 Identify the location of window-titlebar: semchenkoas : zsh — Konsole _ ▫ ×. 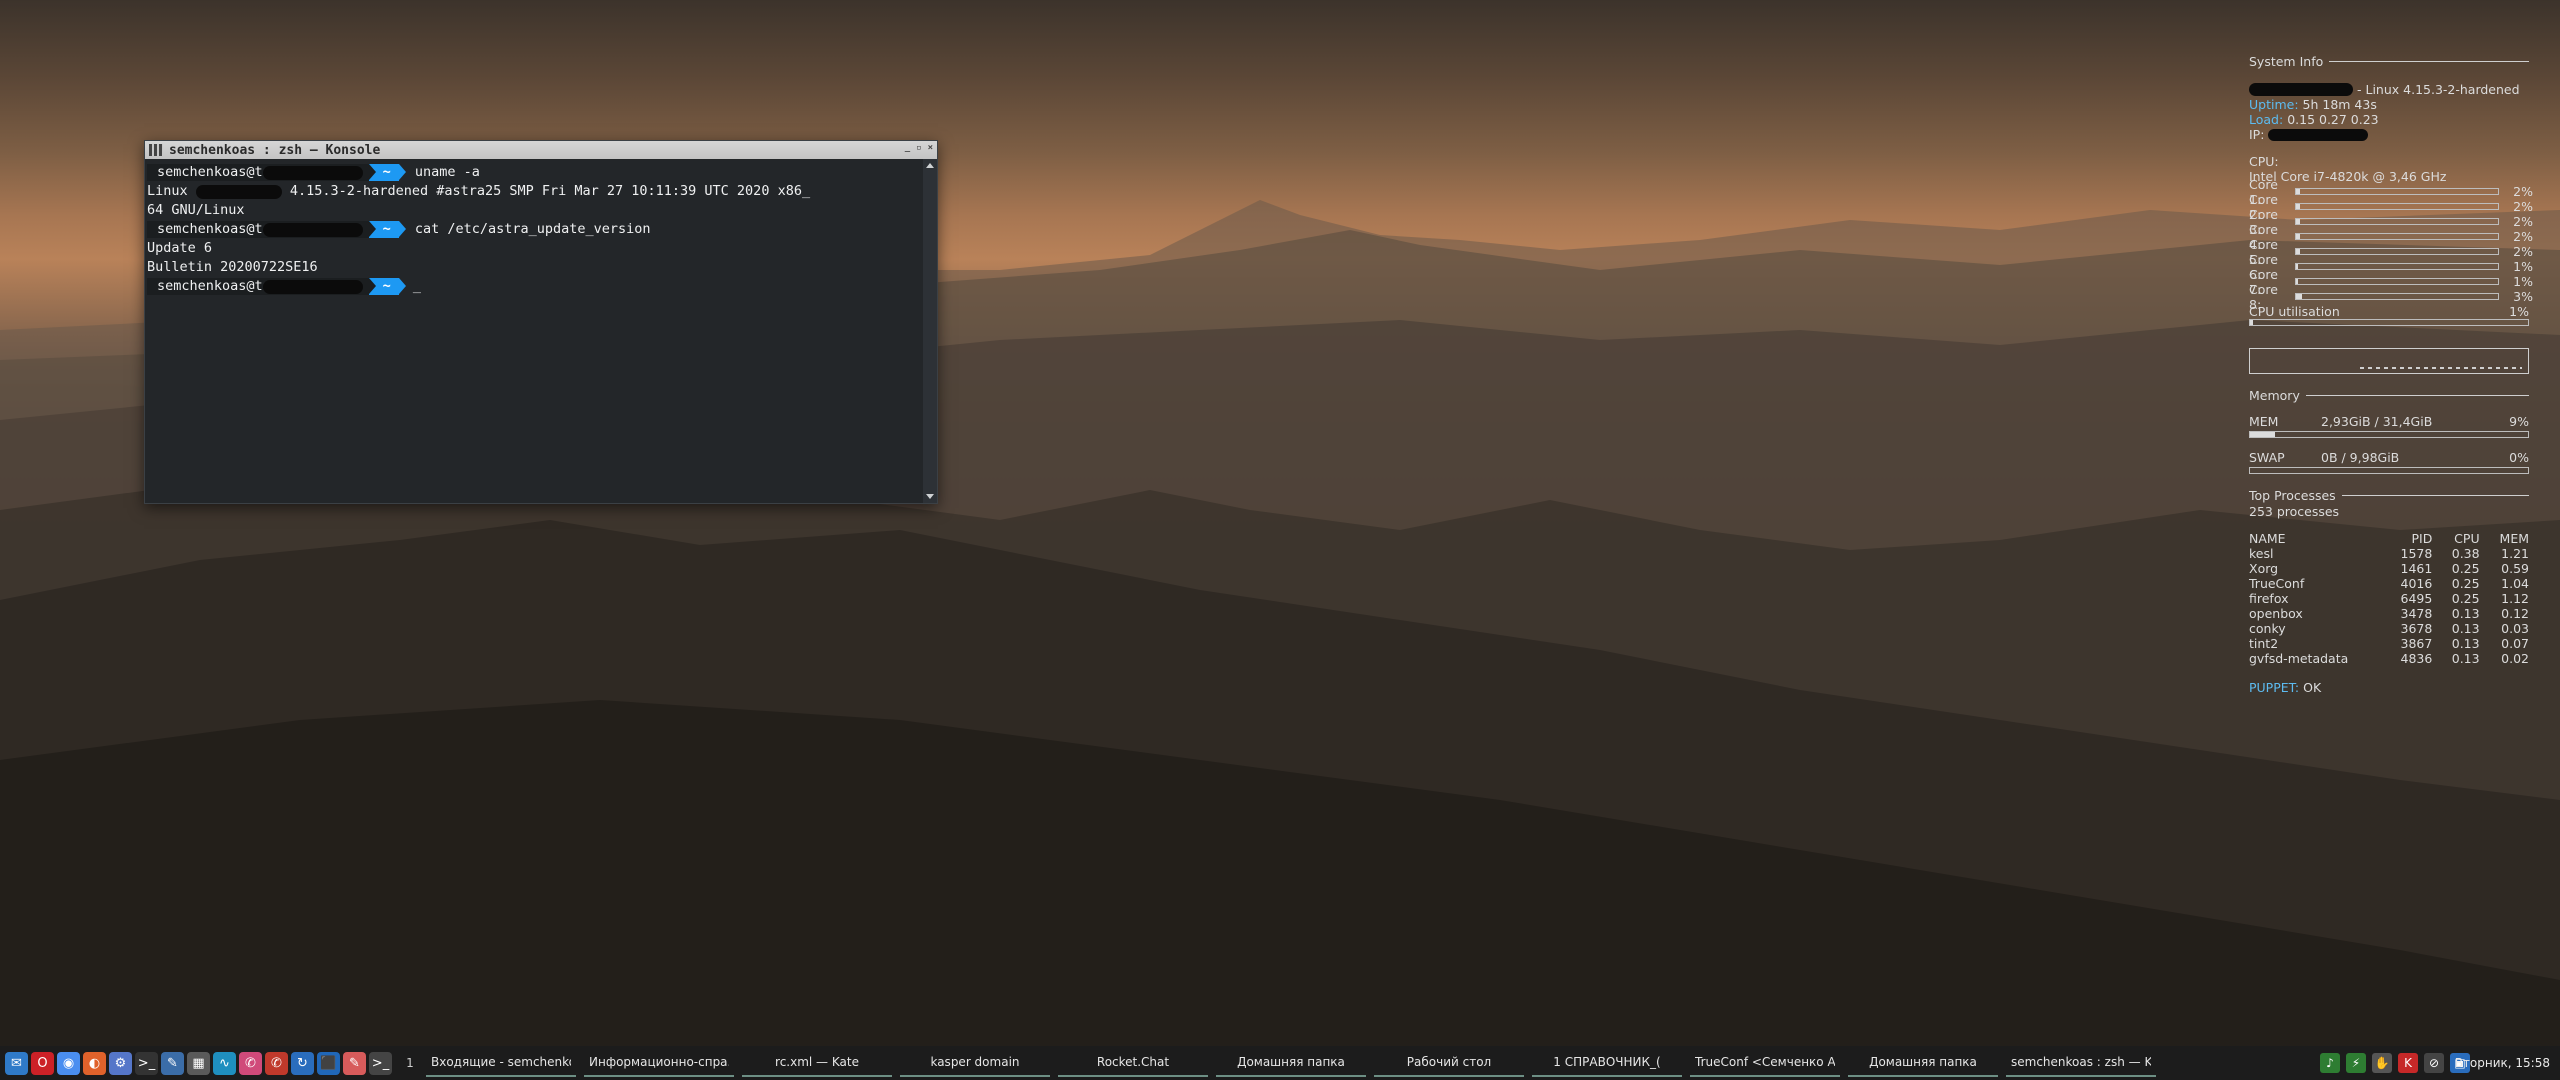
(541, 150).